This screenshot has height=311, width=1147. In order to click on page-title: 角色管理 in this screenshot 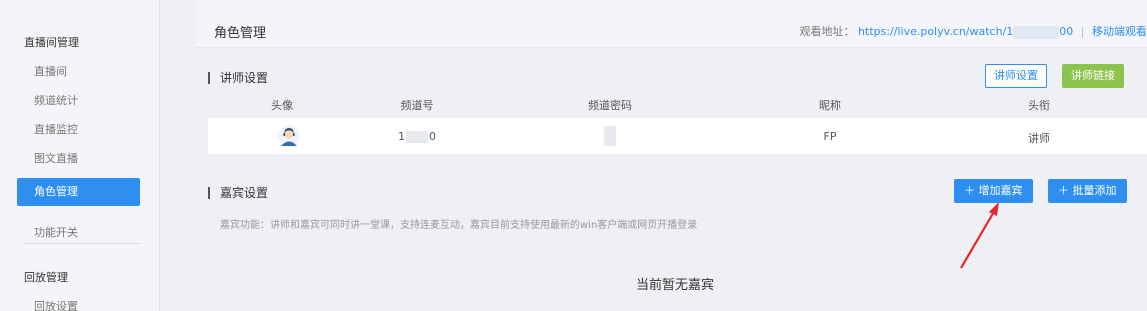, I will do `click(240, 33)`.